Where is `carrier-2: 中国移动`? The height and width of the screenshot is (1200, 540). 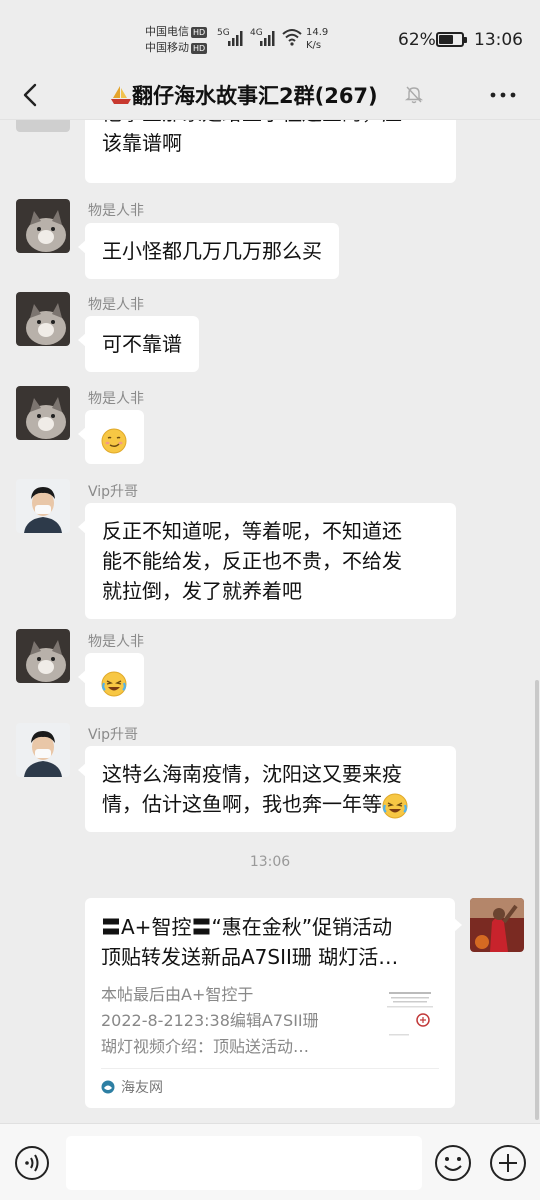 carrier-2: 中国移动 is located at coordinates (167, 47).